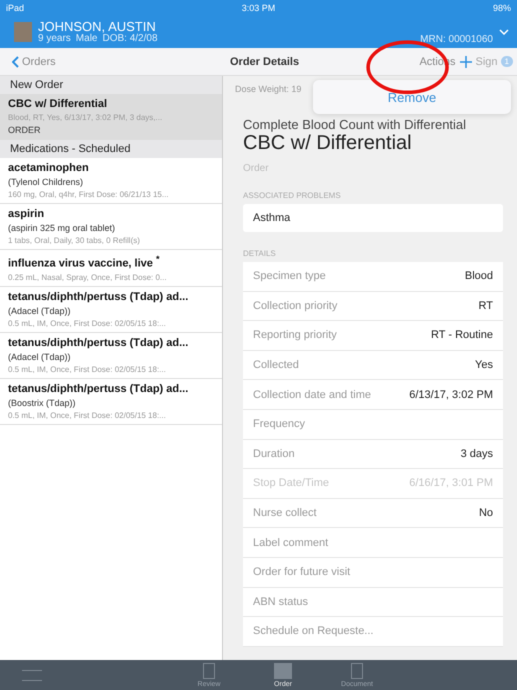 The height and width of the screenshot is (690, 517). What do you see at coordinates (15, 8) in the screenshot?
I see `device-label: iPad` at bounding box center [15, 8].